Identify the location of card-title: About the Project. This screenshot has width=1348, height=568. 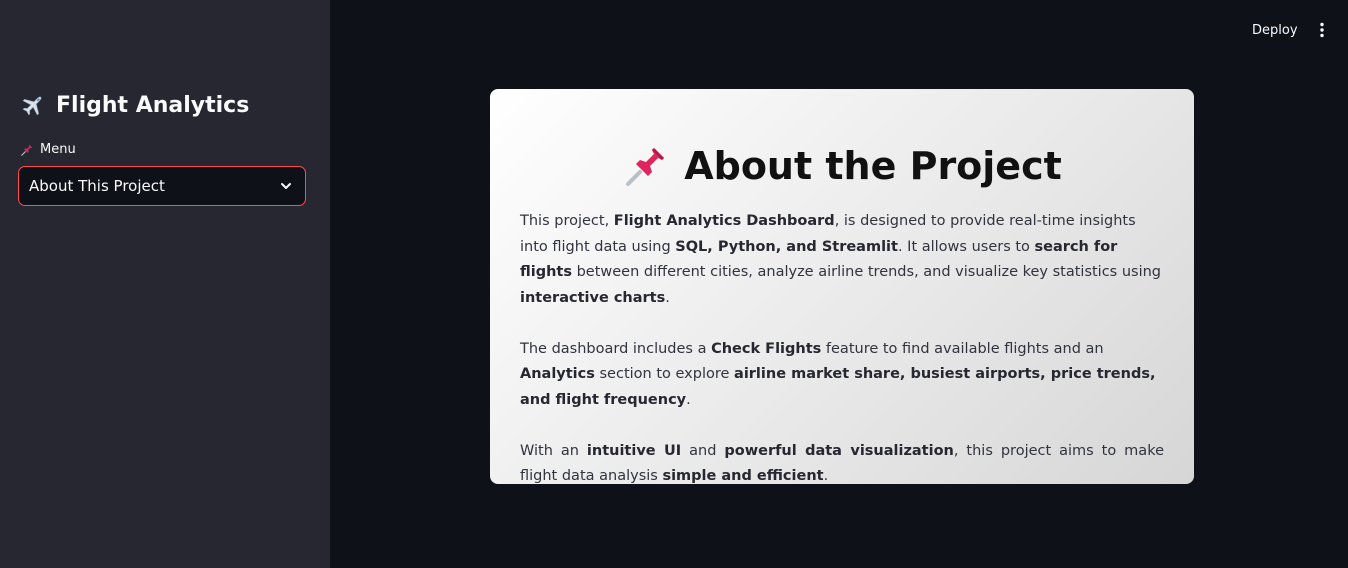
(842, 166).